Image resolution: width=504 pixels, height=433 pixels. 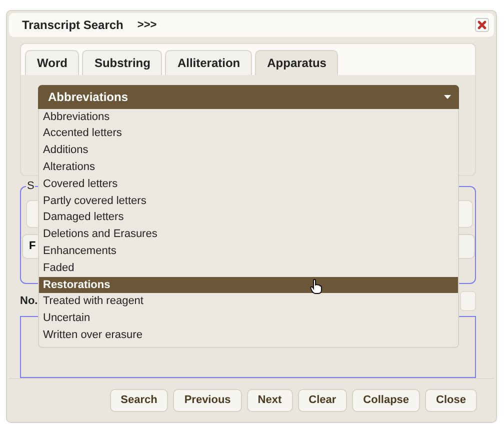 I want to click on window-title: Transcript Search, so click(x=73, y=25).